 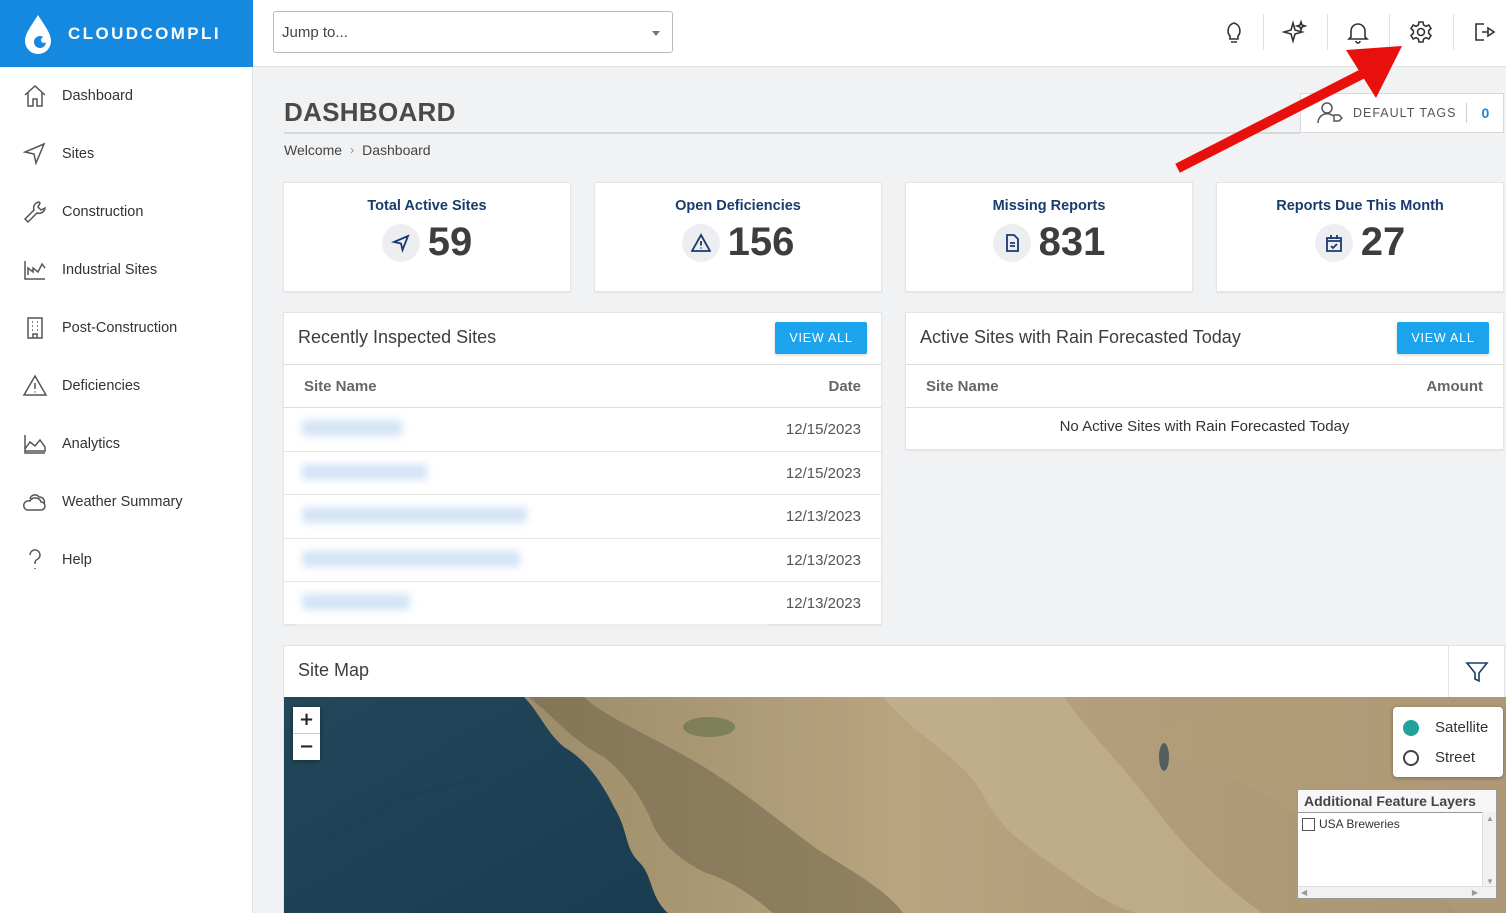 What do you see at coordinates (738, 206) in the screenshot?
I see `stat-title: Open Deficiencies` at bounding box center [738, 206].